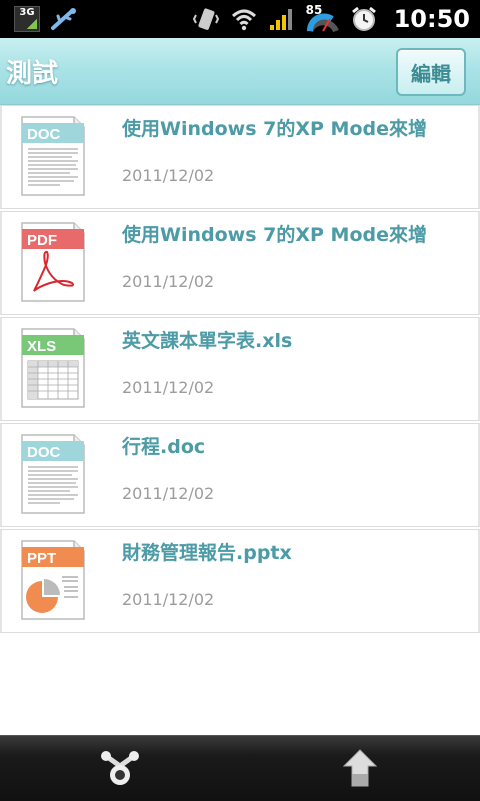  I want to click on title-bar: 測試 編輯, so click(240, 71).